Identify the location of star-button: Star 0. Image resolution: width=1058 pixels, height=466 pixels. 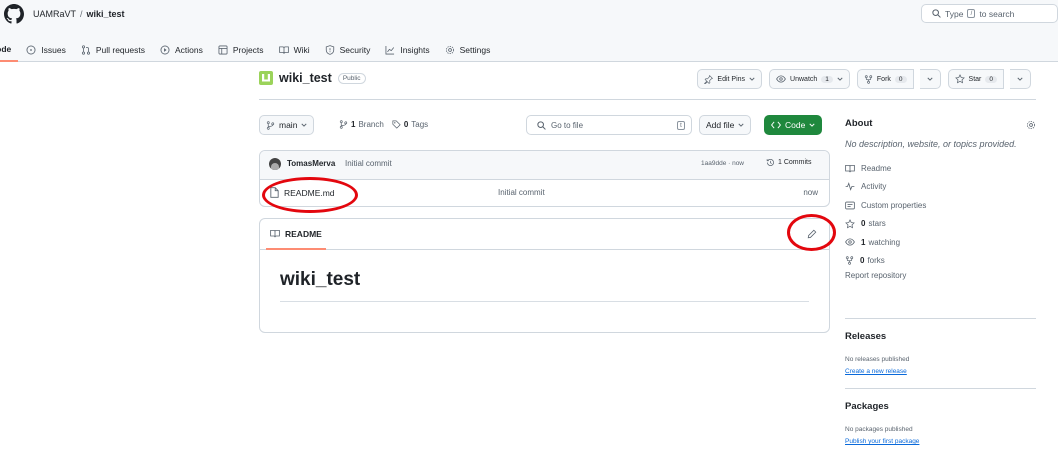
(975, 79).